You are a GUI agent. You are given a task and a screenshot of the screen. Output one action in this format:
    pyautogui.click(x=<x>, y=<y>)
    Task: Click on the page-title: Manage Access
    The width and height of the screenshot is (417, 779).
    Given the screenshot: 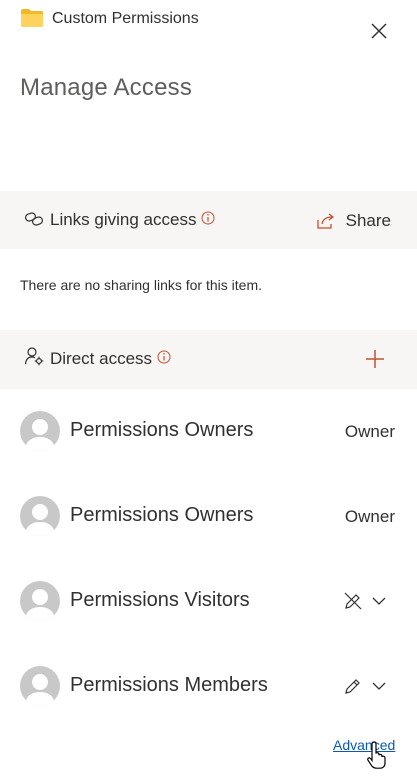 What is the action you would take?
    pyautogui.click(x=106, y=87)
    